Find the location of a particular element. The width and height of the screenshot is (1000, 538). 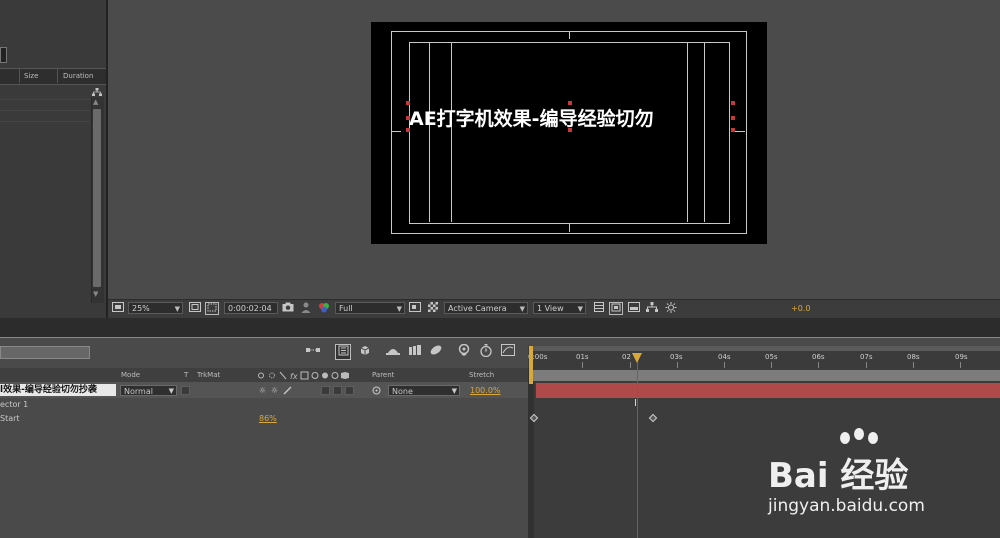

camera-view-dropdown: Active Camera ▼ is located at coordinates (486, 308).